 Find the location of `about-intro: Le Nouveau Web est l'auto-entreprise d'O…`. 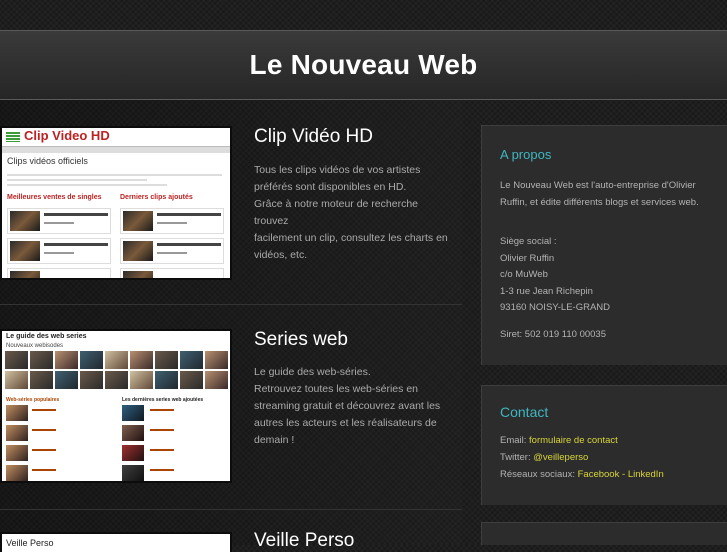

about-intro: Le Nouveau Web est l'auto-entreprise d'O… is located at coordinates (599, 194).